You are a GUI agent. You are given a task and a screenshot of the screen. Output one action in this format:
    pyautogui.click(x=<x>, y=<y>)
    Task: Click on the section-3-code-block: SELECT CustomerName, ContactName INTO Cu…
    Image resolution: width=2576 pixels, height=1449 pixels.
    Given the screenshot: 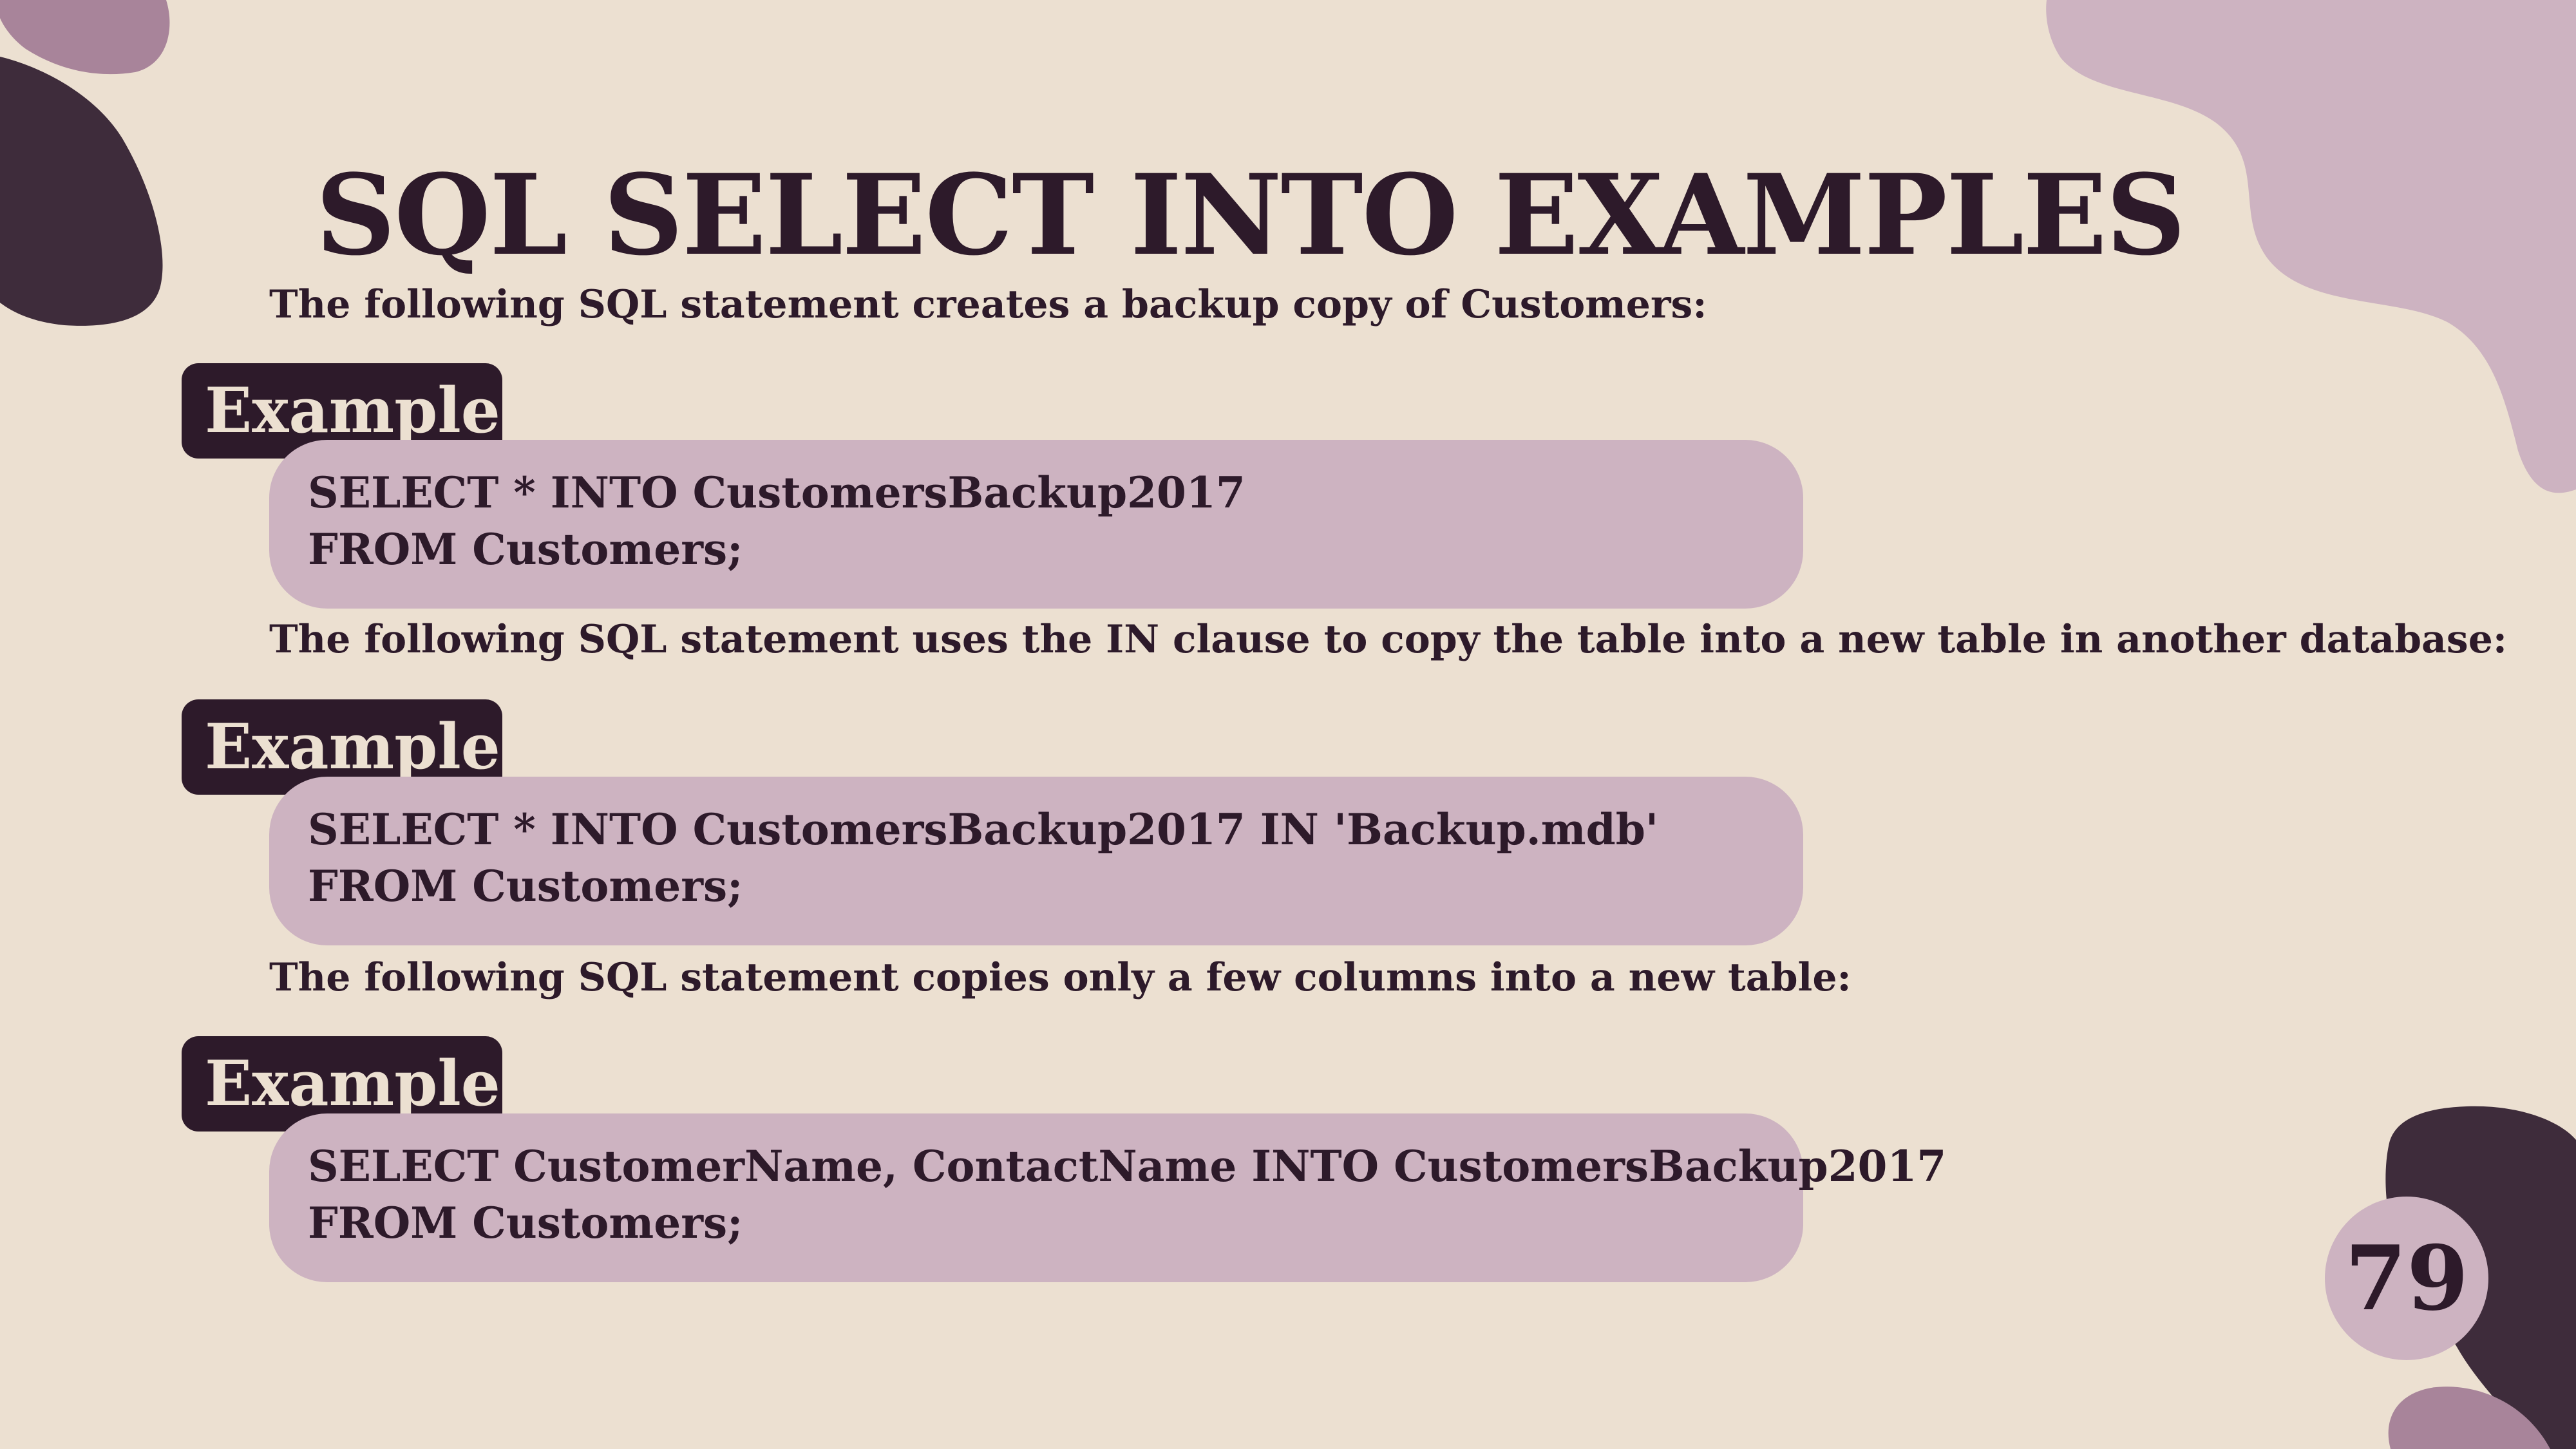 What is the action you would take?
    pyautogui.click(x=1108, y=1197)
    